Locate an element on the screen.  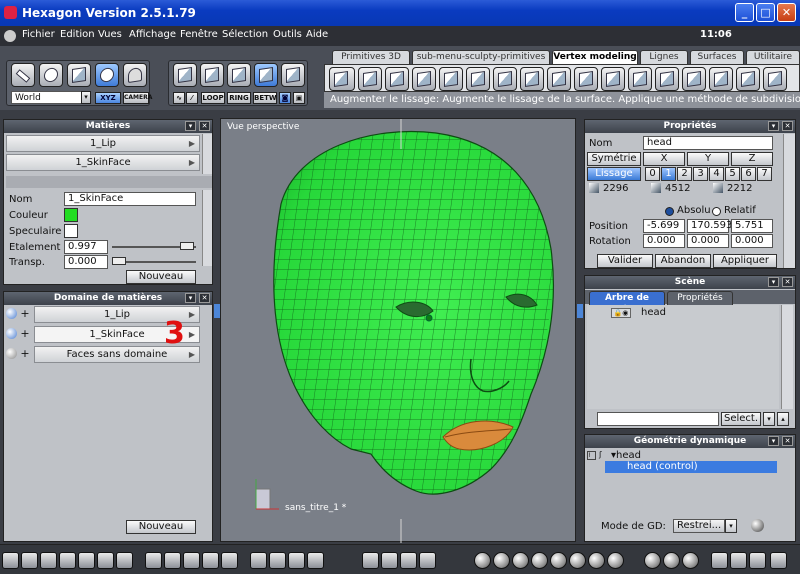
material-item-lip: 1_Lip ▶ is located at coordinates (103, 143).